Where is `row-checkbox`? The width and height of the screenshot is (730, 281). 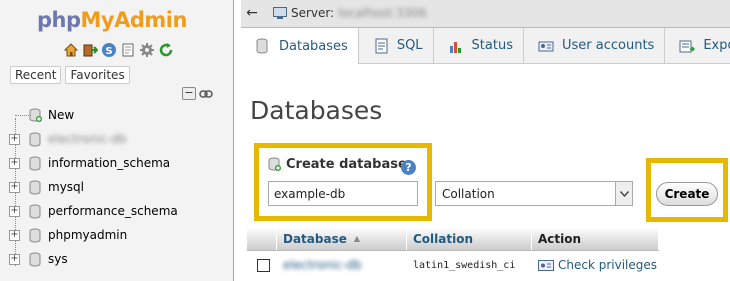
row-checkbox is located at coordinates (263, 265).